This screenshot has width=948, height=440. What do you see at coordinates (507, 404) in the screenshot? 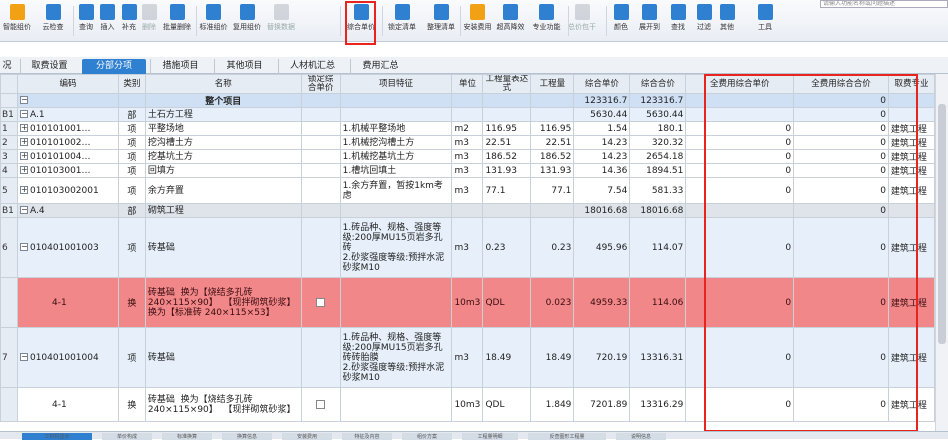
I see `cell-expr: QDL` at bounding box center [507, 404].